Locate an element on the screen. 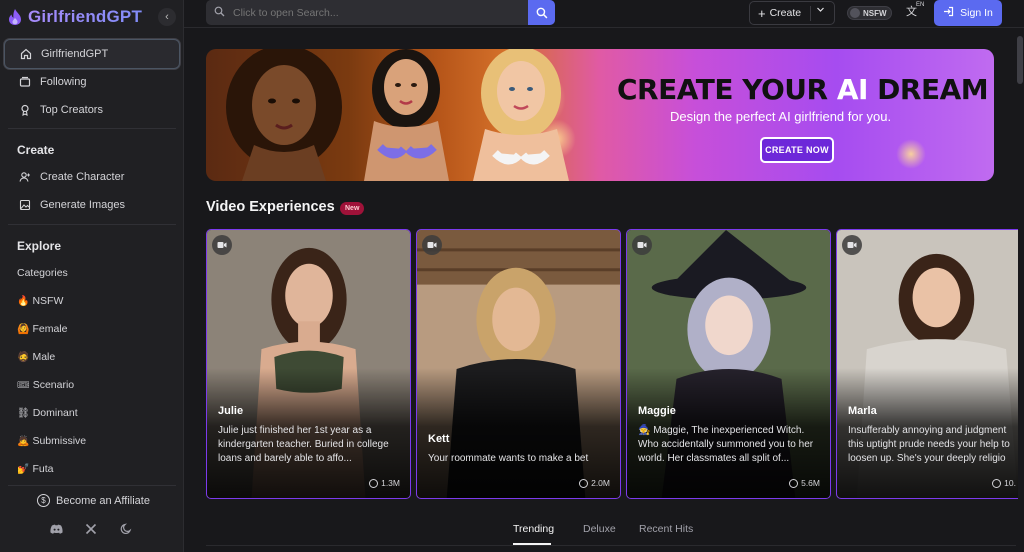 The height and width of the screenshot is (552, 1024). x-icon is located at coordinates (91, 529).